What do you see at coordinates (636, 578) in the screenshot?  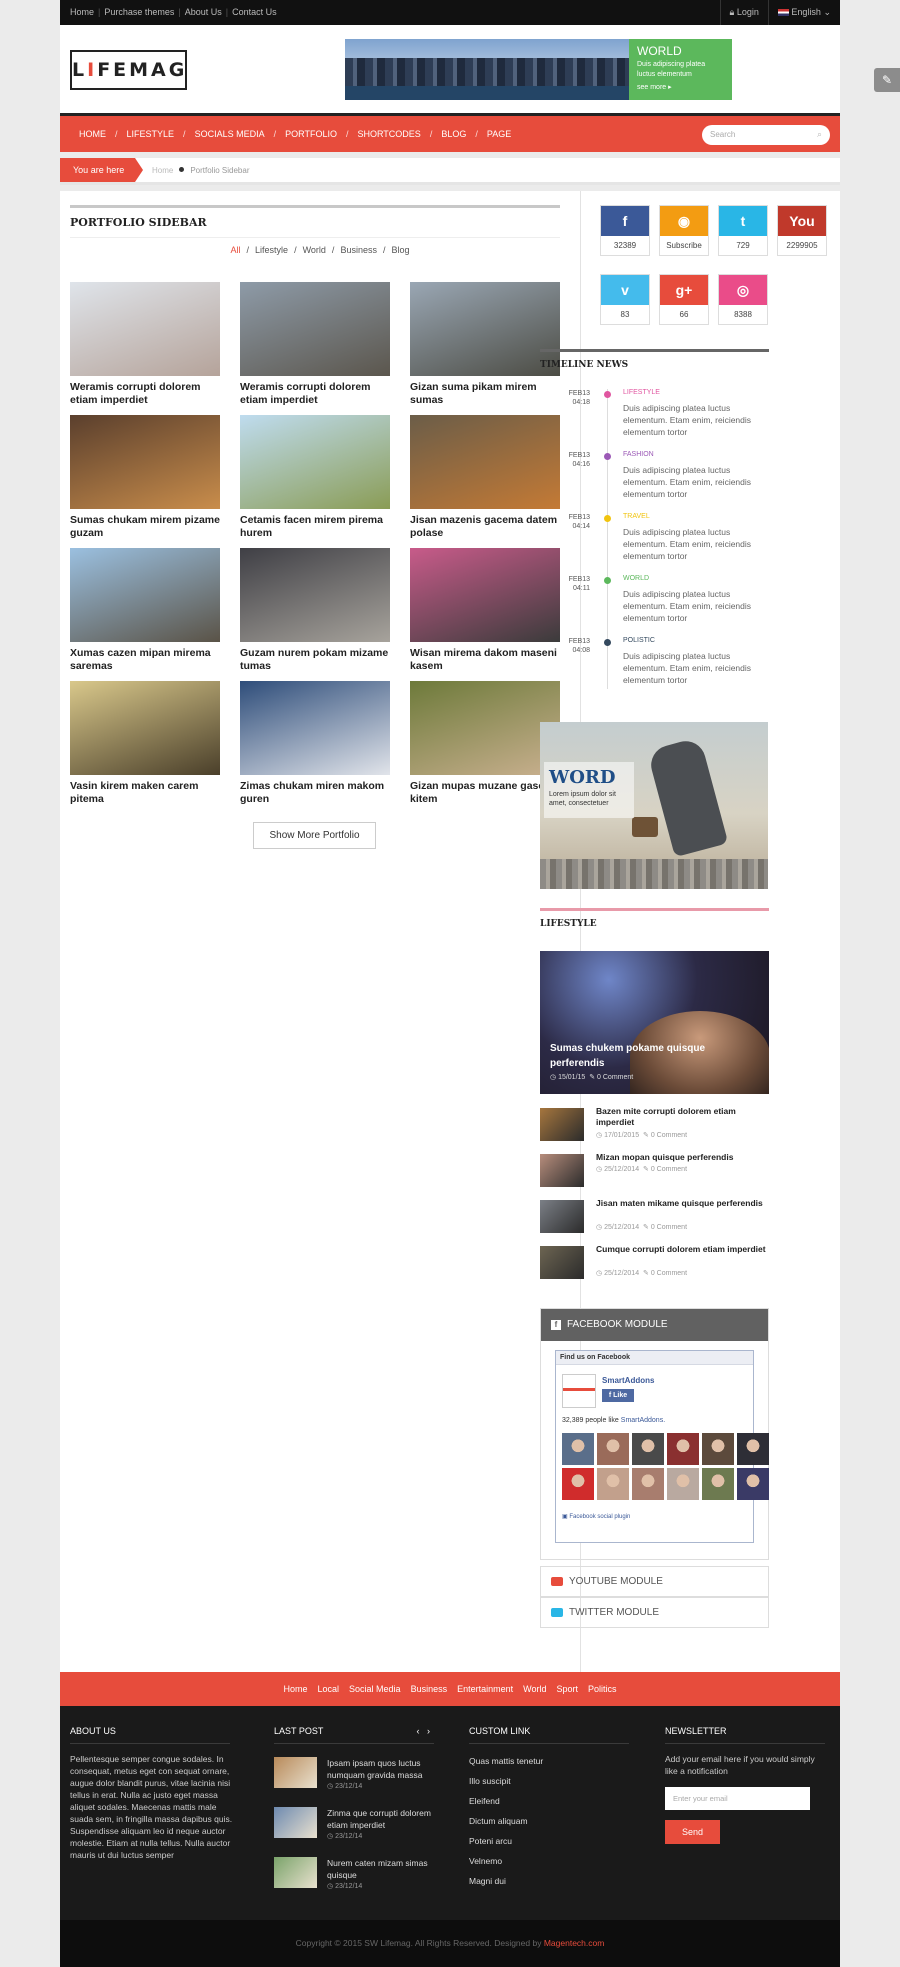 I see `timeline-category: WORLD` at bounding box center [636, 578].